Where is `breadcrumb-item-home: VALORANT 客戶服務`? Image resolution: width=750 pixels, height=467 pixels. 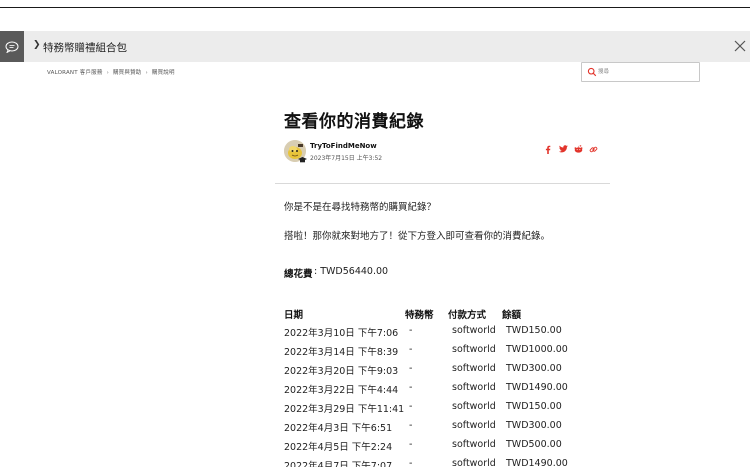 breadcrumb-item-home: VALORANT 客戶服務 is located at coordinates (75, 73).